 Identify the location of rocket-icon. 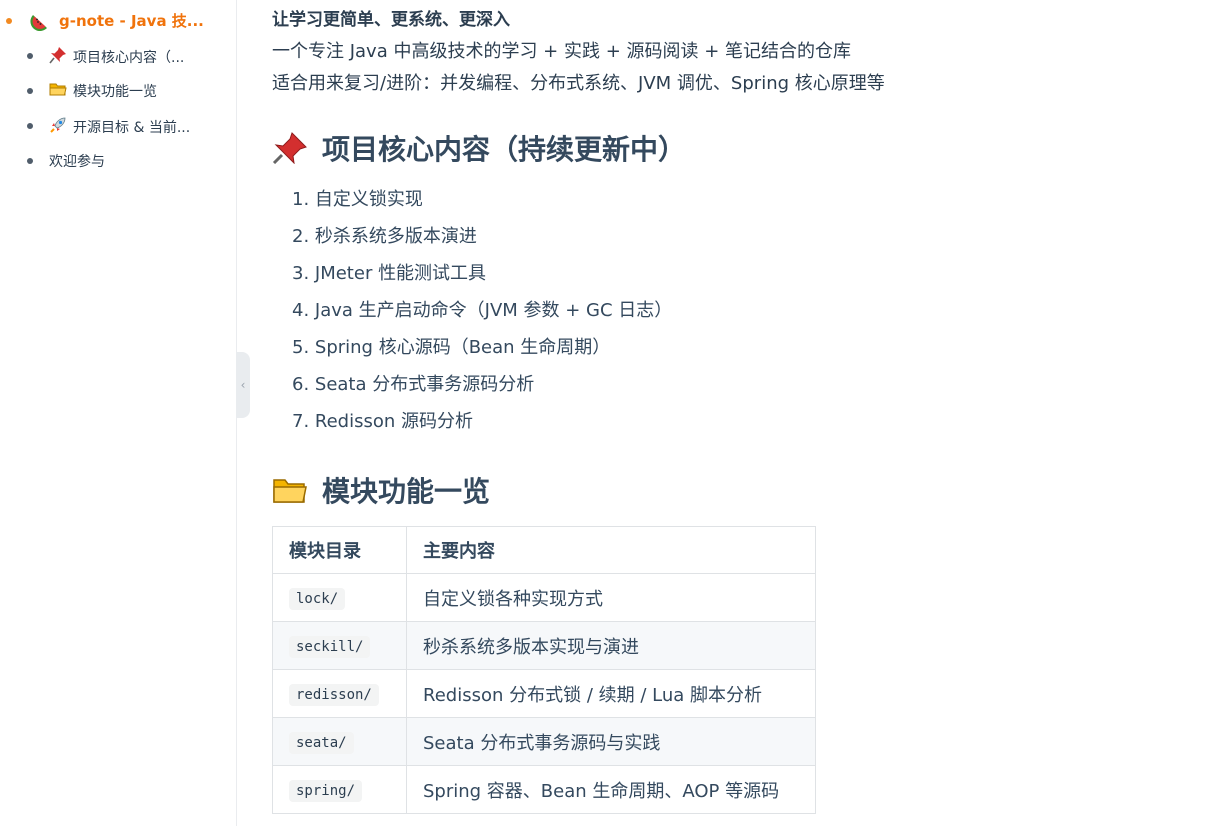
(58, 127).